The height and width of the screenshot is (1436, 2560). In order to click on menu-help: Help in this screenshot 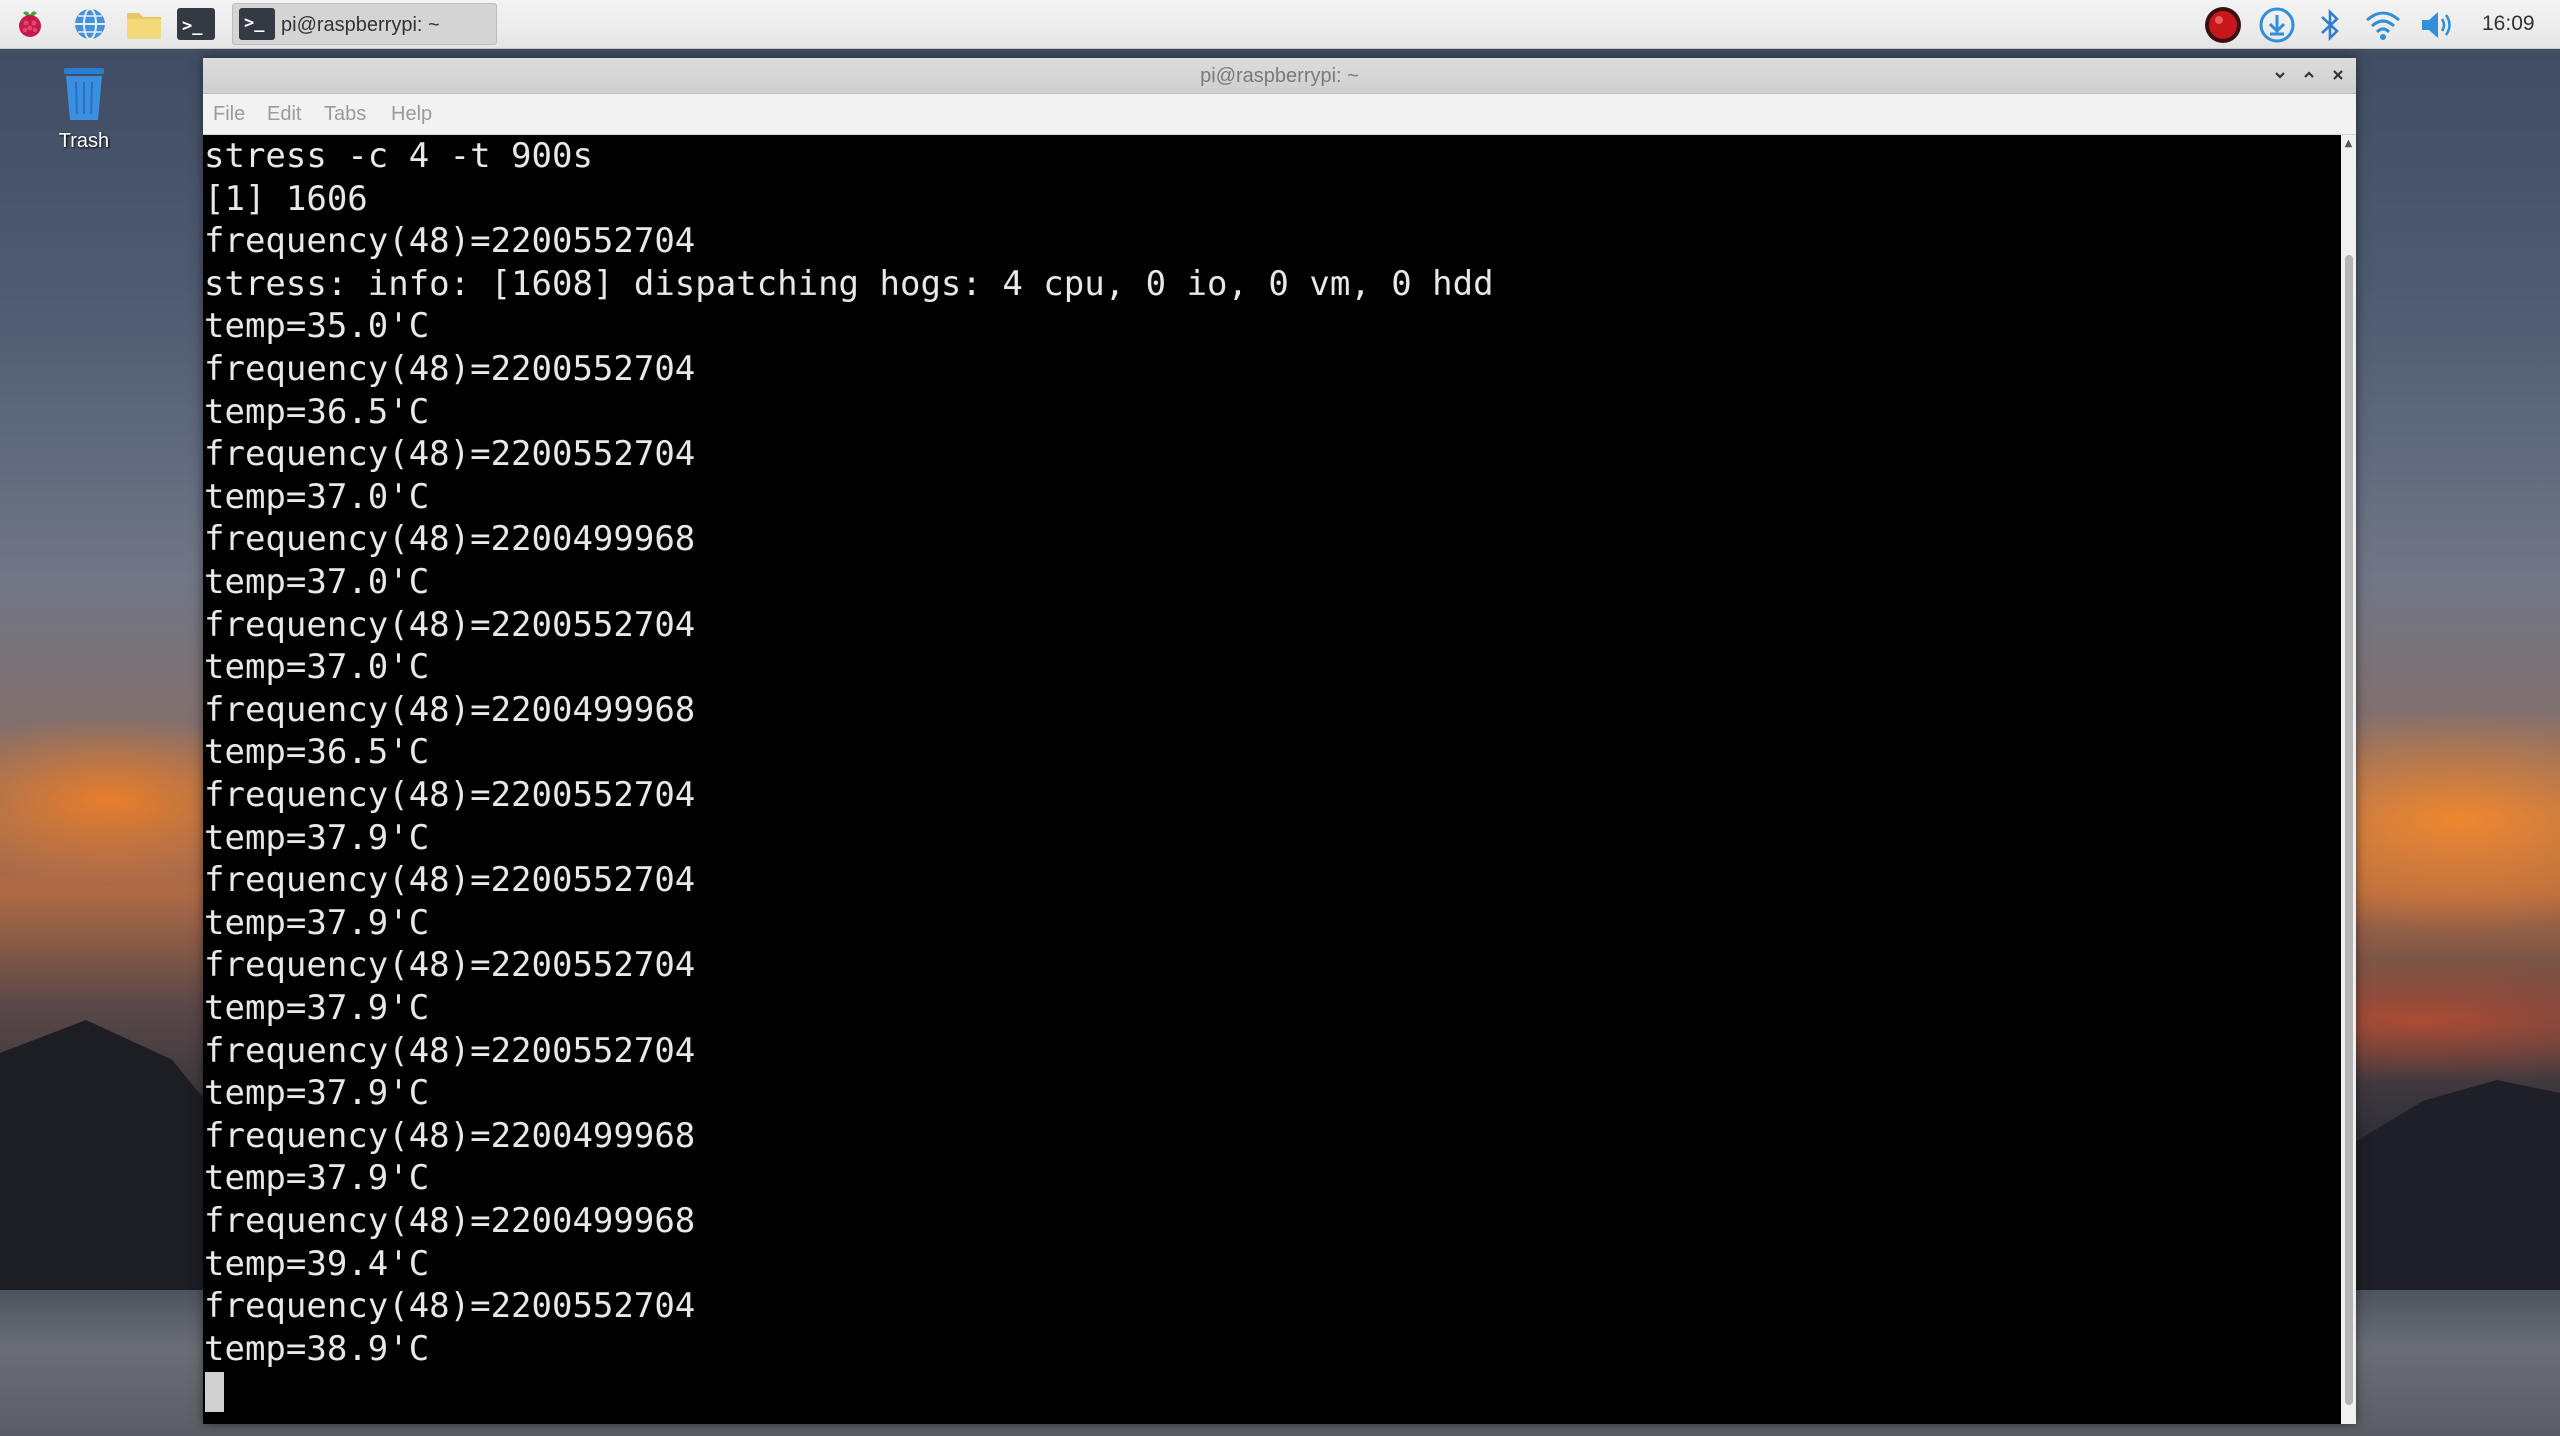, I will do `click(411, 114)`.